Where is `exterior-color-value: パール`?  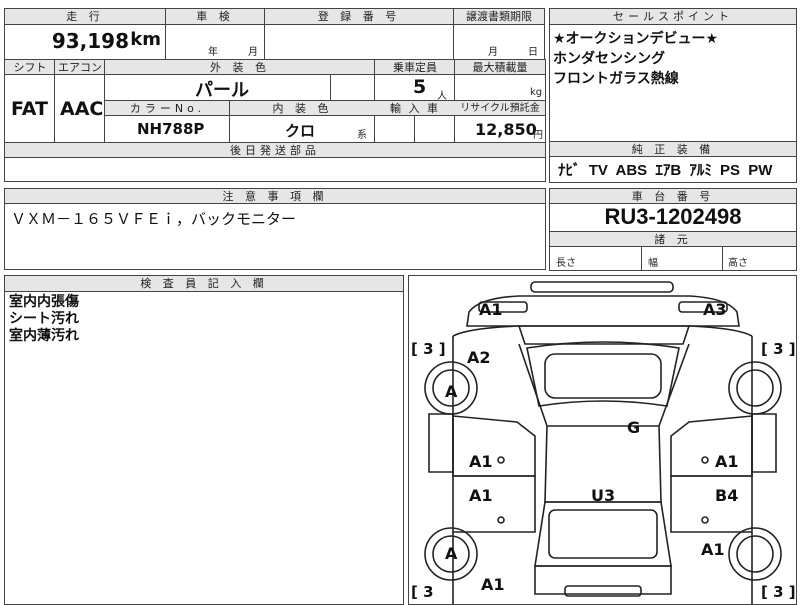 exterior-color-value: パール is located at coordinates (222, 90).